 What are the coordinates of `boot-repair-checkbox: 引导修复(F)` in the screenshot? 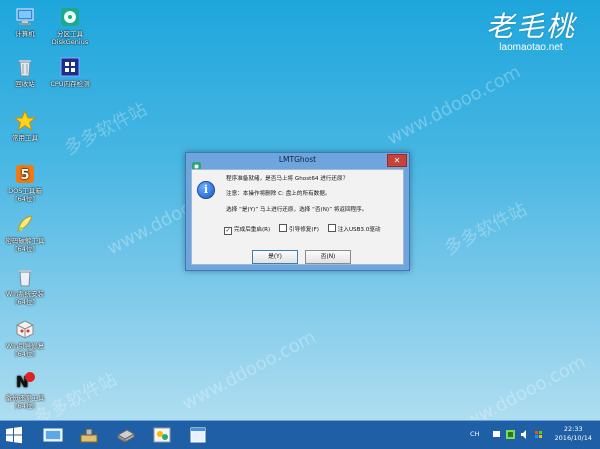 It's located at (299, 228).